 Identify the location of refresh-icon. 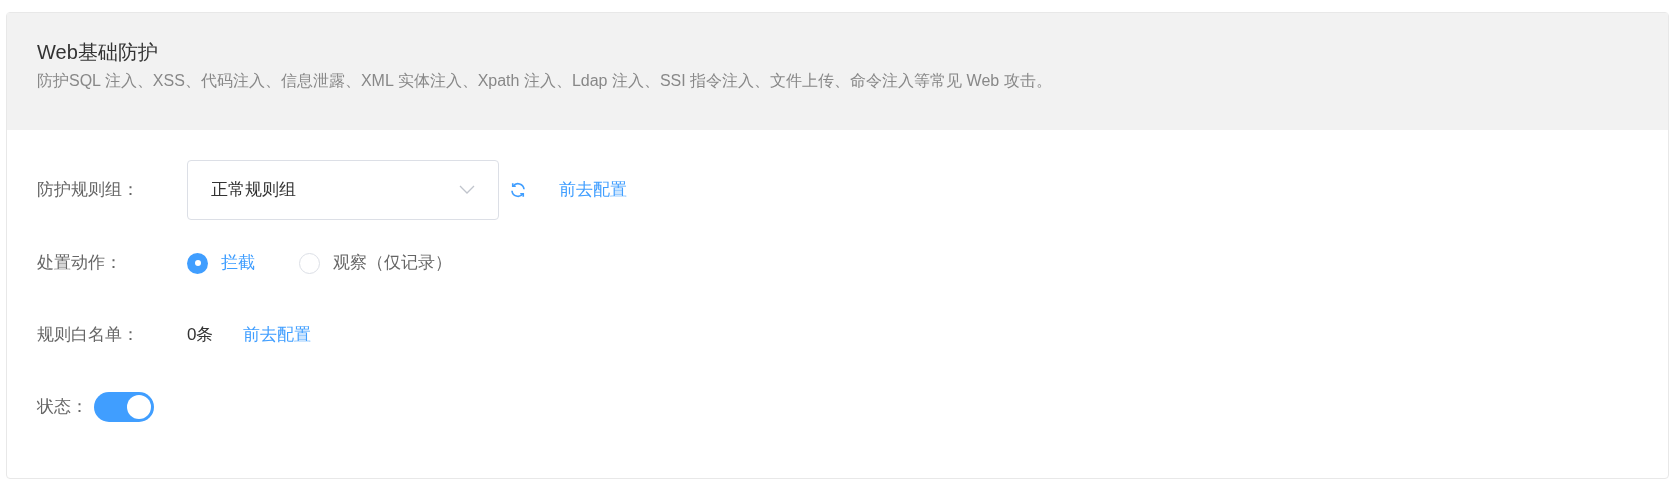
(518, 190).